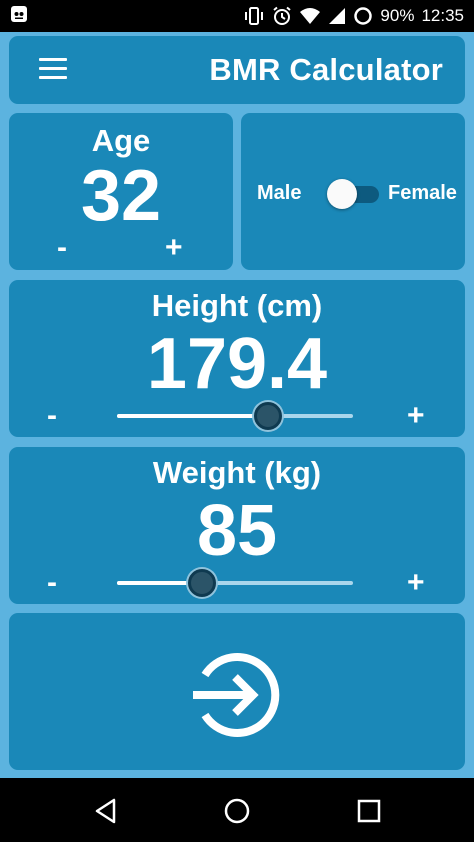  I want to click on sign-in-arrow-icon, so click(236, 695).